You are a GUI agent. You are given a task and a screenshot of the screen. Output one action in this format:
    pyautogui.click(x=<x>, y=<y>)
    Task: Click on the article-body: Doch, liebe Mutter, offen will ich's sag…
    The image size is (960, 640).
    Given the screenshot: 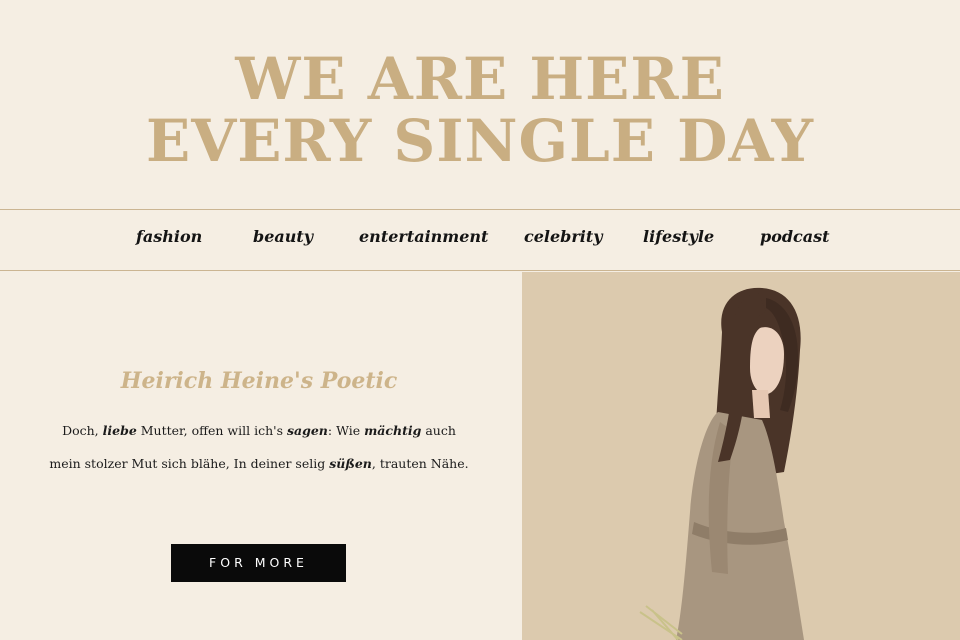 What is the action you would take?
    pyautogui.click(x=259, y=447)
    